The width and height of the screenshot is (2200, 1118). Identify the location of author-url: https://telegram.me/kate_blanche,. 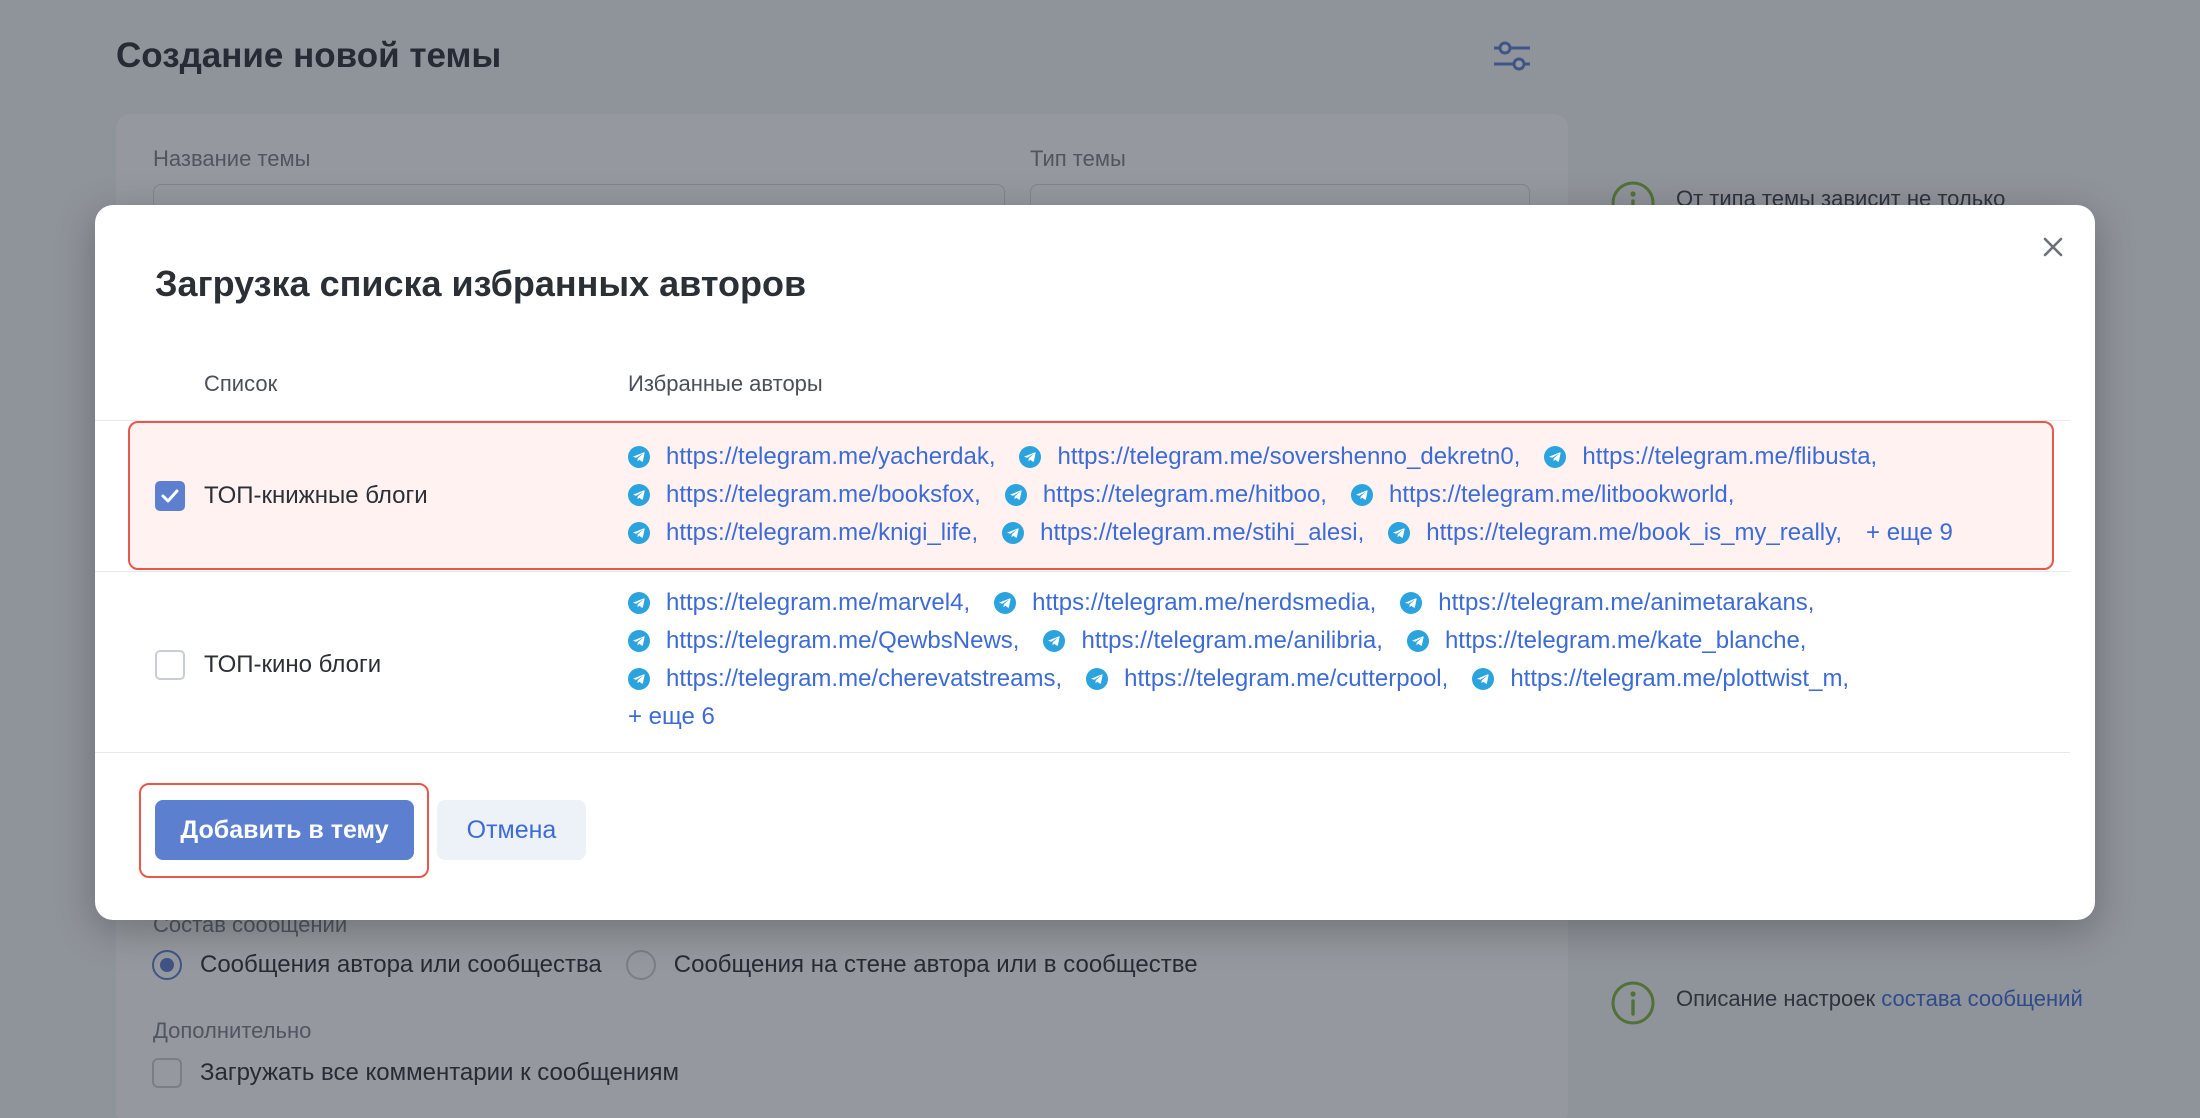
(1625, 640).